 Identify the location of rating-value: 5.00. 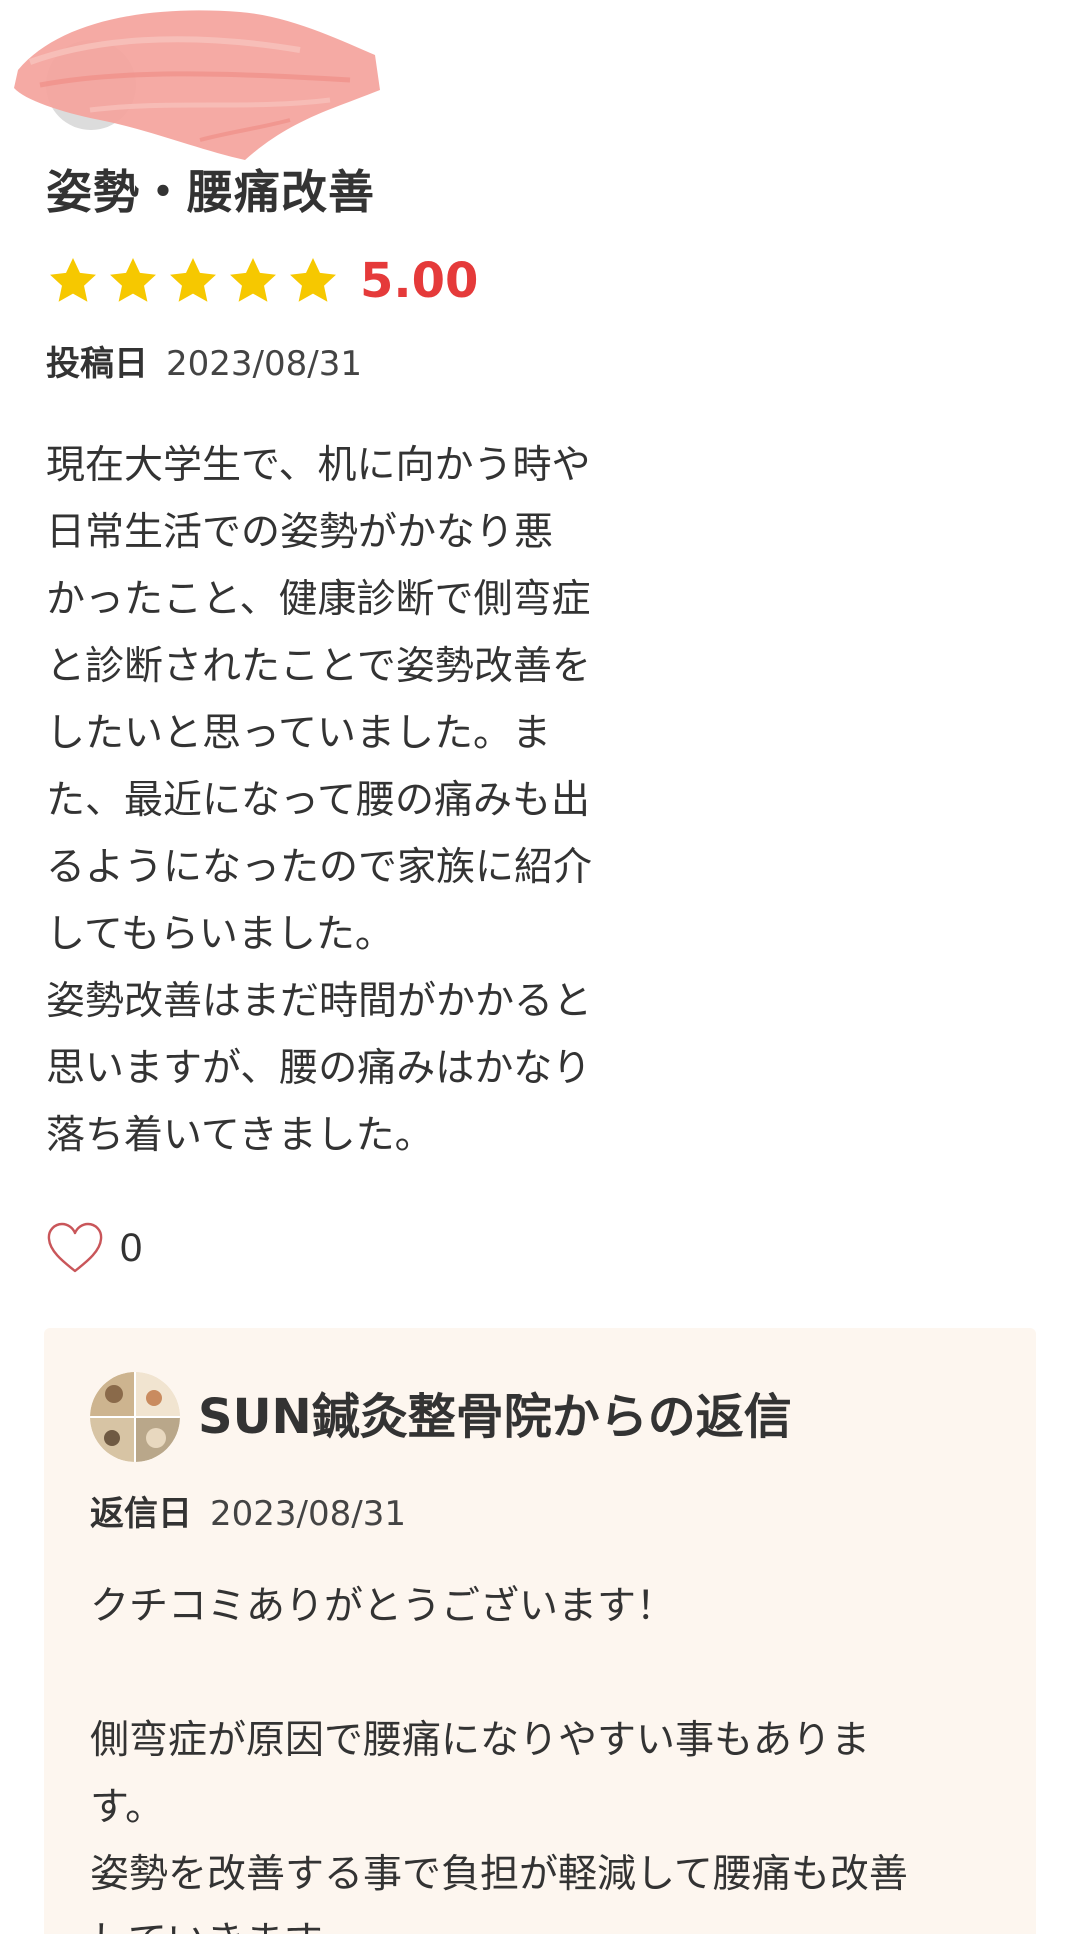
(419, 281).